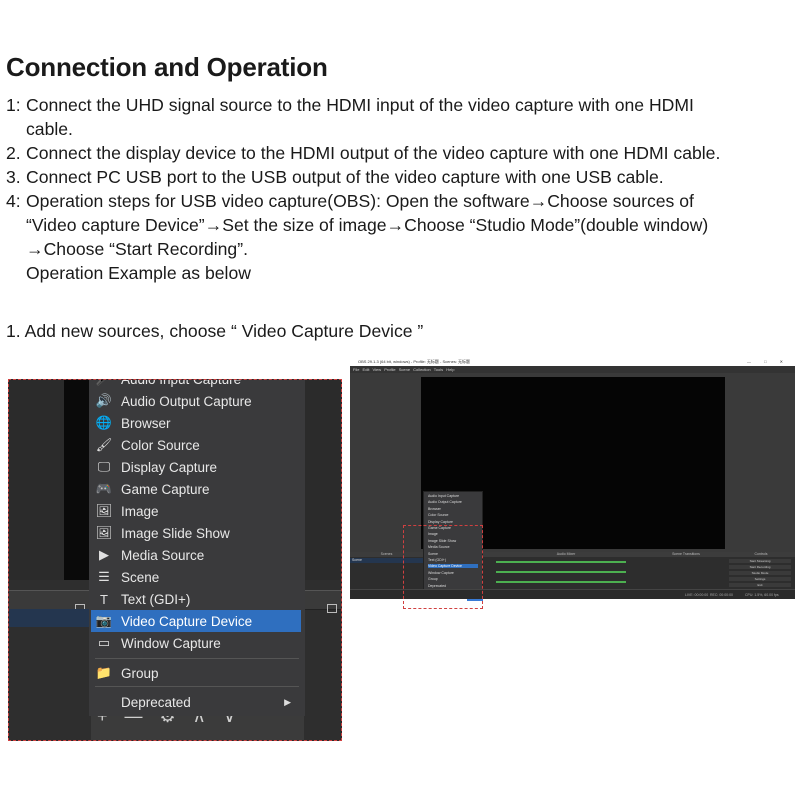 This screenshot has width=800, height=800. Describe the element at coordinates (160, 445) in the screenshot. I see `menu-item-label: Color Source` at that location.